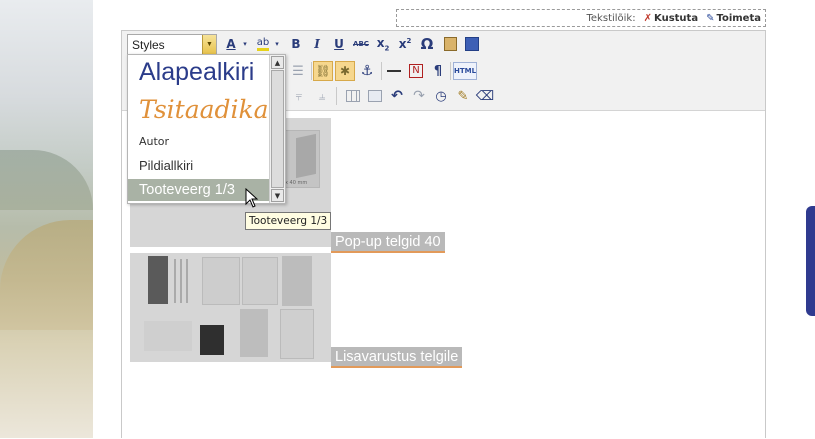 Image resolution: width=815 pixels, height=439 pixels. What do you see at coordinates (647, 18) in the screenshot?
I see `delete-icon: ✗` at bounding box center [647, 18].